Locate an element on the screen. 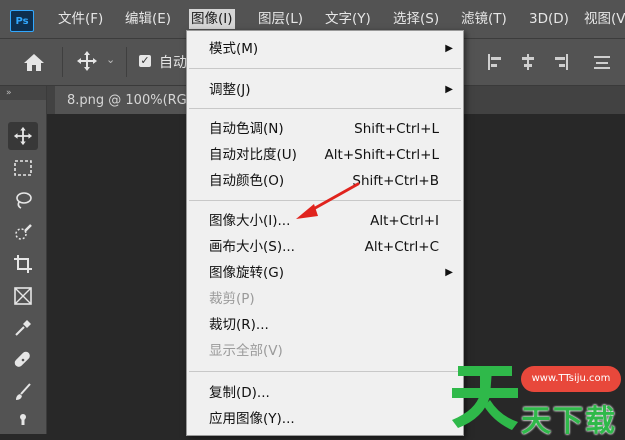 The height and width of the screenshot is (440, 625). frame-icon is located at coordinates (23, 296).